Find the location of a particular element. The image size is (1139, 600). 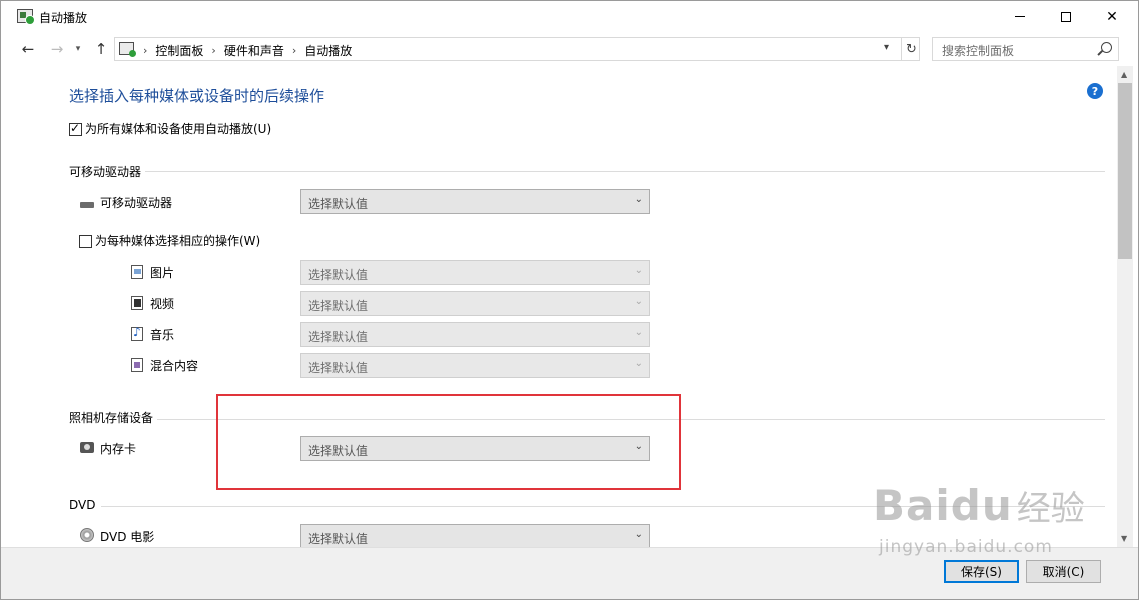

removable-drive-select: 选择默认值 ⌄ is located at coordinates (475, 201).